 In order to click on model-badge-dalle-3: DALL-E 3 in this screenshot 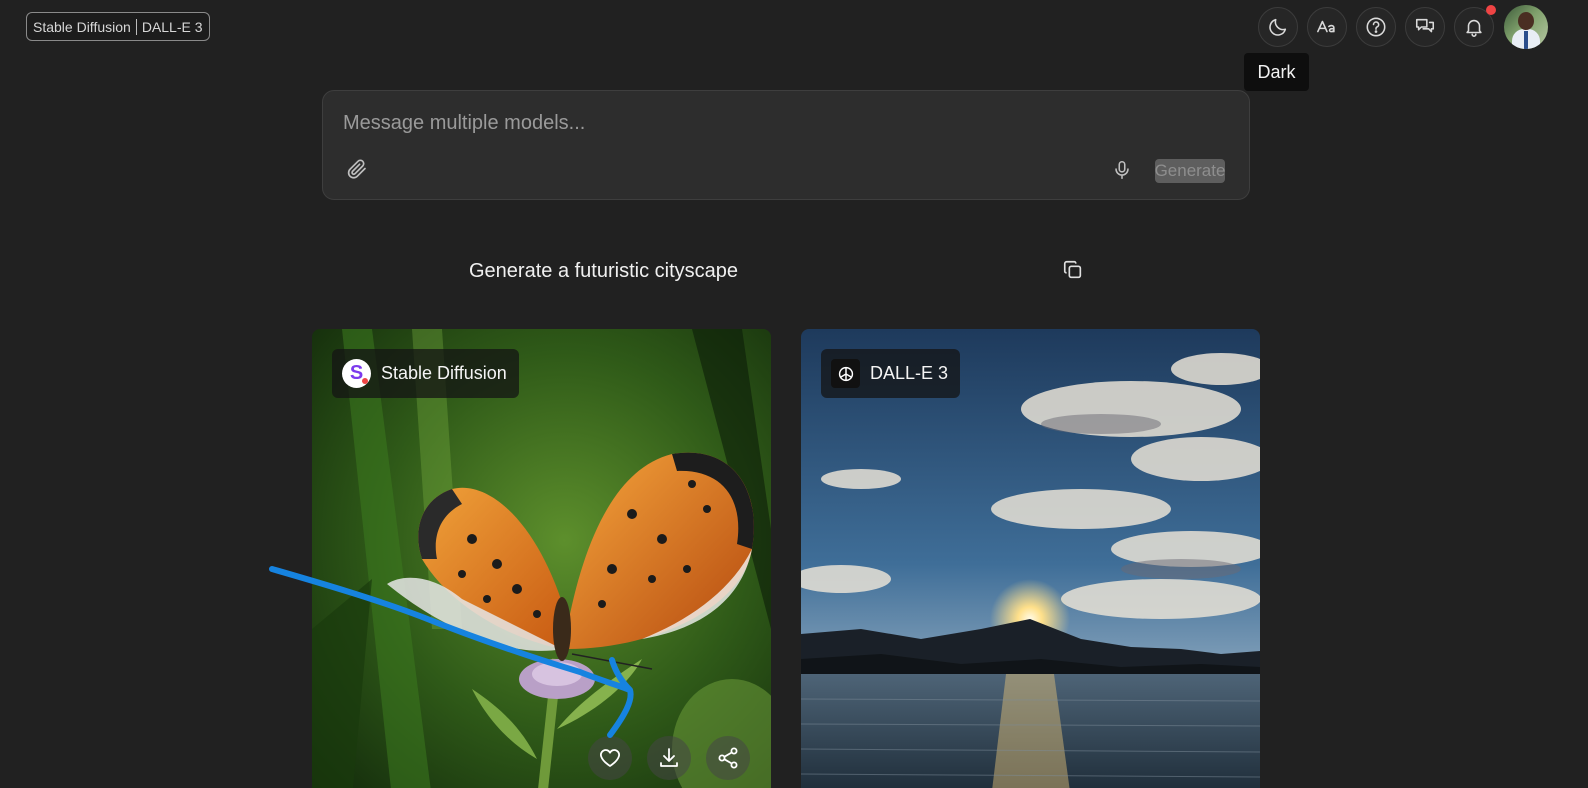, I will do `click(891, 373)`.